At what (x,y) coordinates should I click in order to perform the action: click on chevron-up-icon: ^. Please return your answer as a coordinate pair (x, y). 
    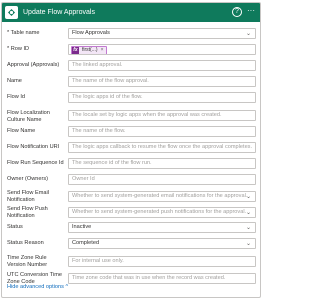
    Looking at the image, I should click on (67, 287).